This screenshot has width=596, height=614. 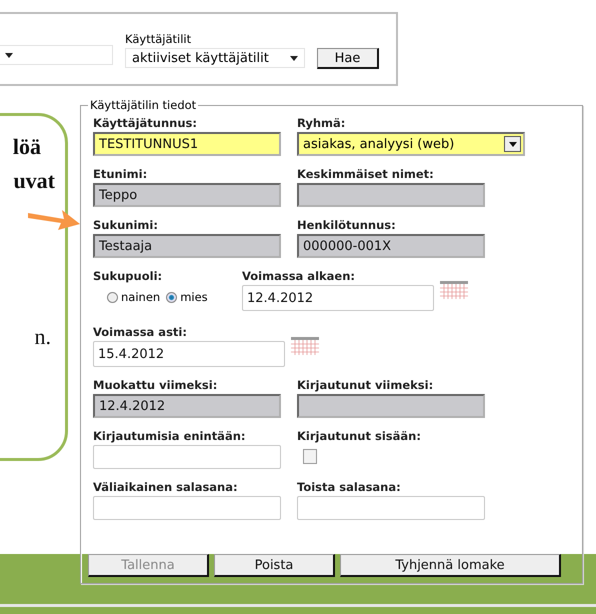 What do you see at coordinates (365, 385) in the screenshot?
I see `field-label: Kirjautunut viimeksi:` at bounding box center [365, 385].